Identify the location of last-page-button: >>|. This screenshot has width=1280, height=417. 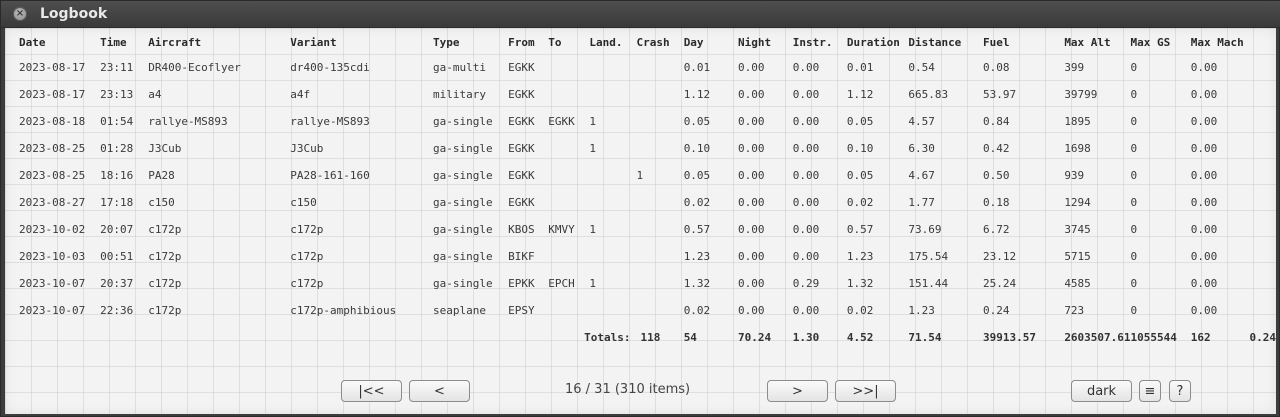
(865, 391).